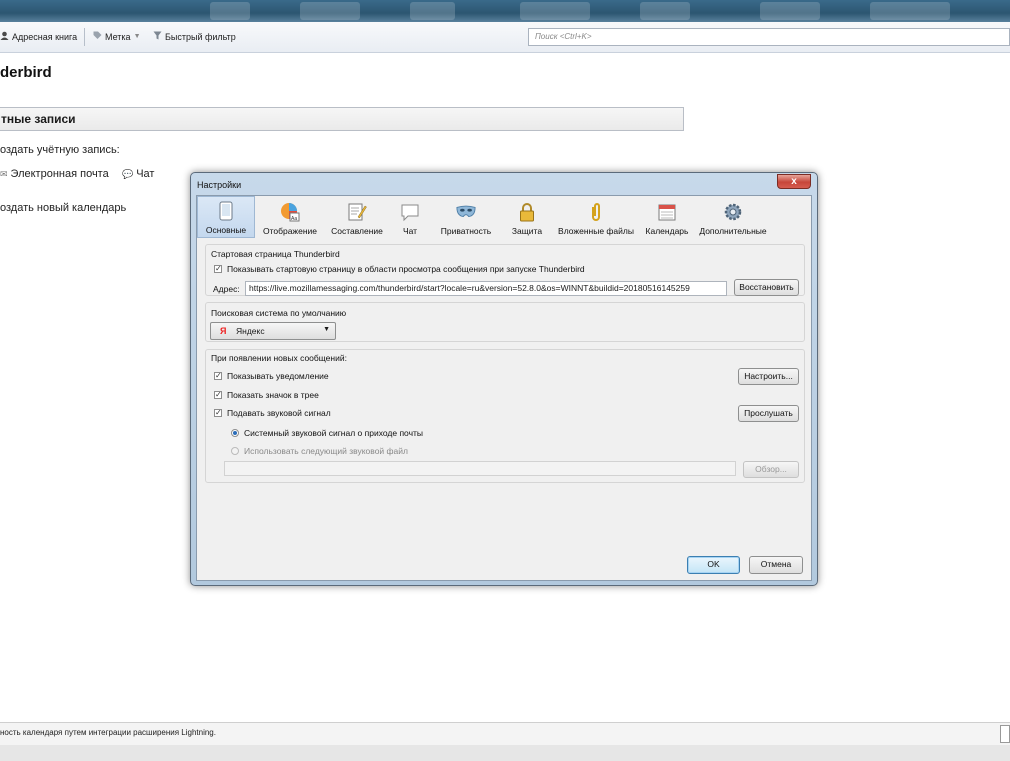 The image size is (1010, 761). I want to click on tab-general: Основные, so click(226, 217).